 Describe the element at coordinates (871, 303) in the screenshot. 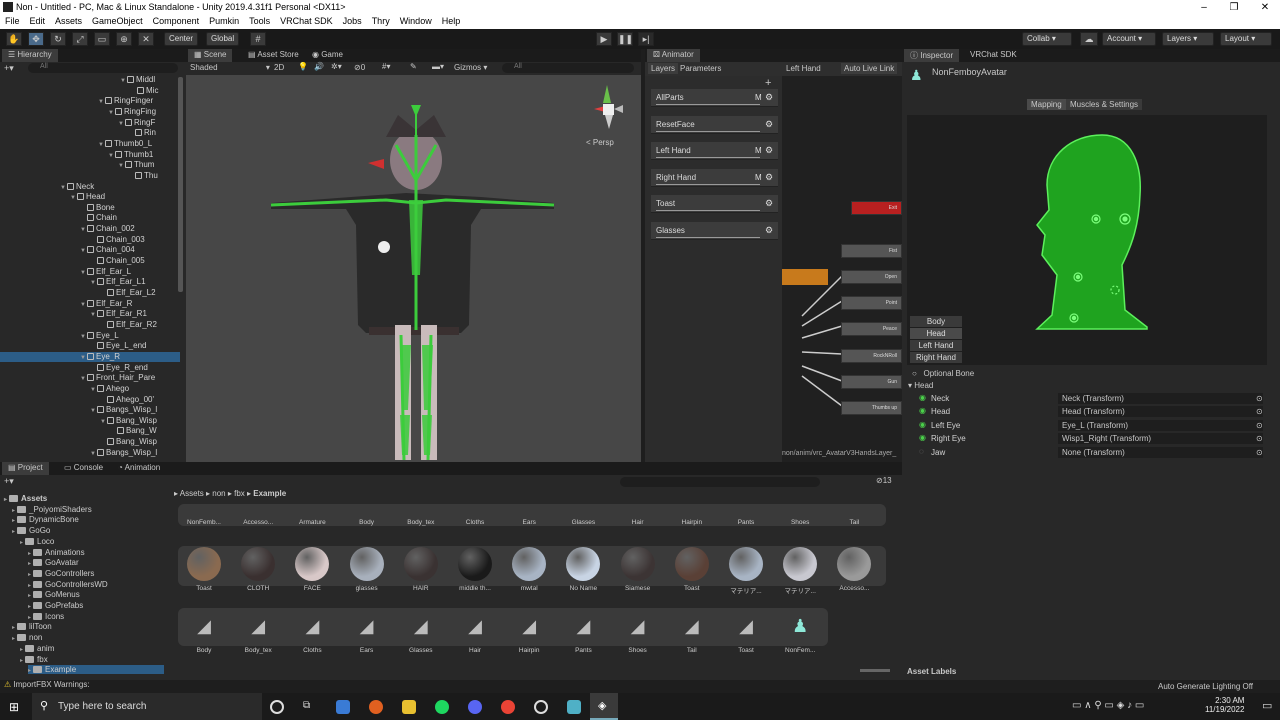

I see `animator-state: Point` at that location.